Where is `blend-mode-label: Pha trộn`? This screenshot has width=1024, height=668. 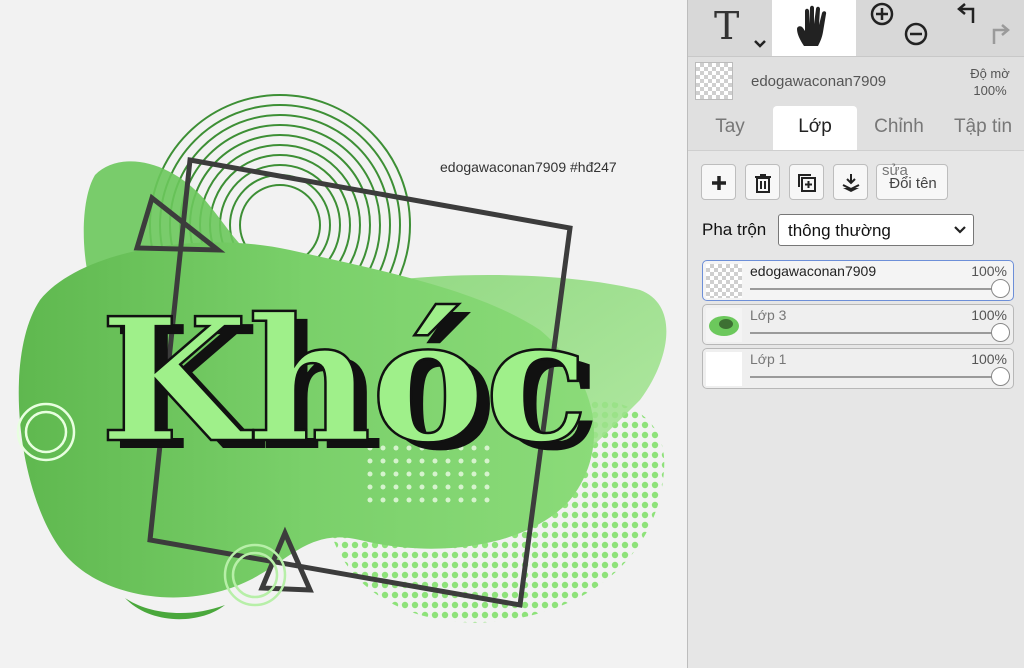 blend-mode-label: Pha trộn is located at coordinates (734, 229).